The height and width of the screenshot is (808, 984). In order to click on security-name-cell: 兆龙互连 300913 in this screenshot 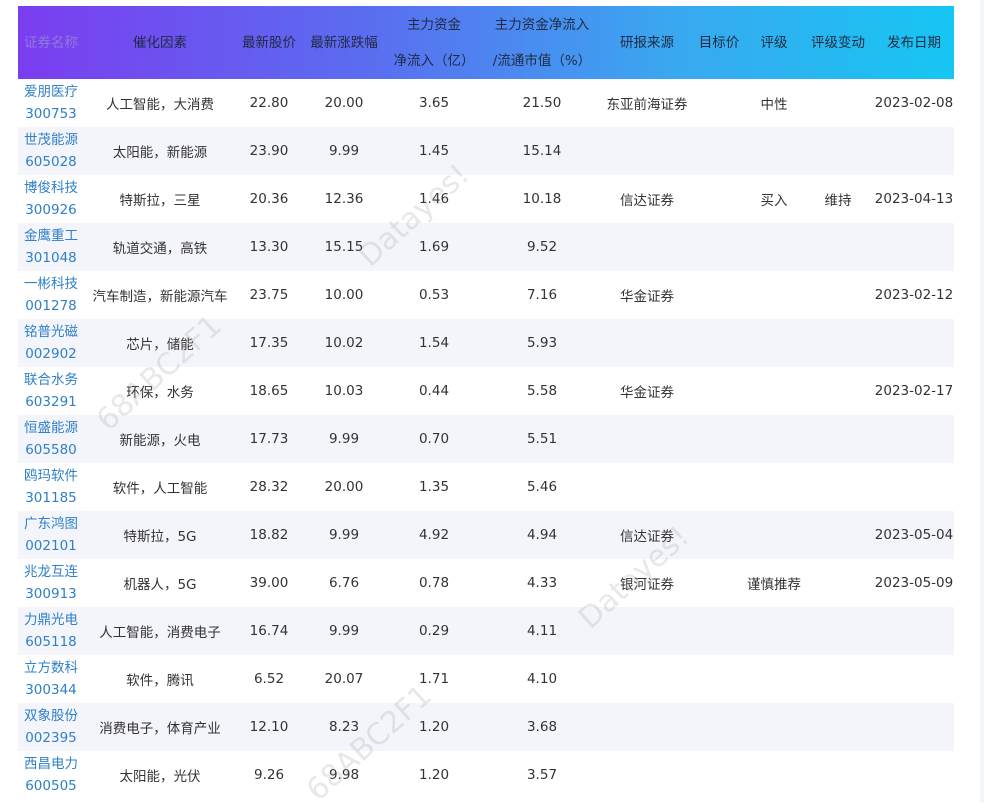, I will do `click(51, 583)`.